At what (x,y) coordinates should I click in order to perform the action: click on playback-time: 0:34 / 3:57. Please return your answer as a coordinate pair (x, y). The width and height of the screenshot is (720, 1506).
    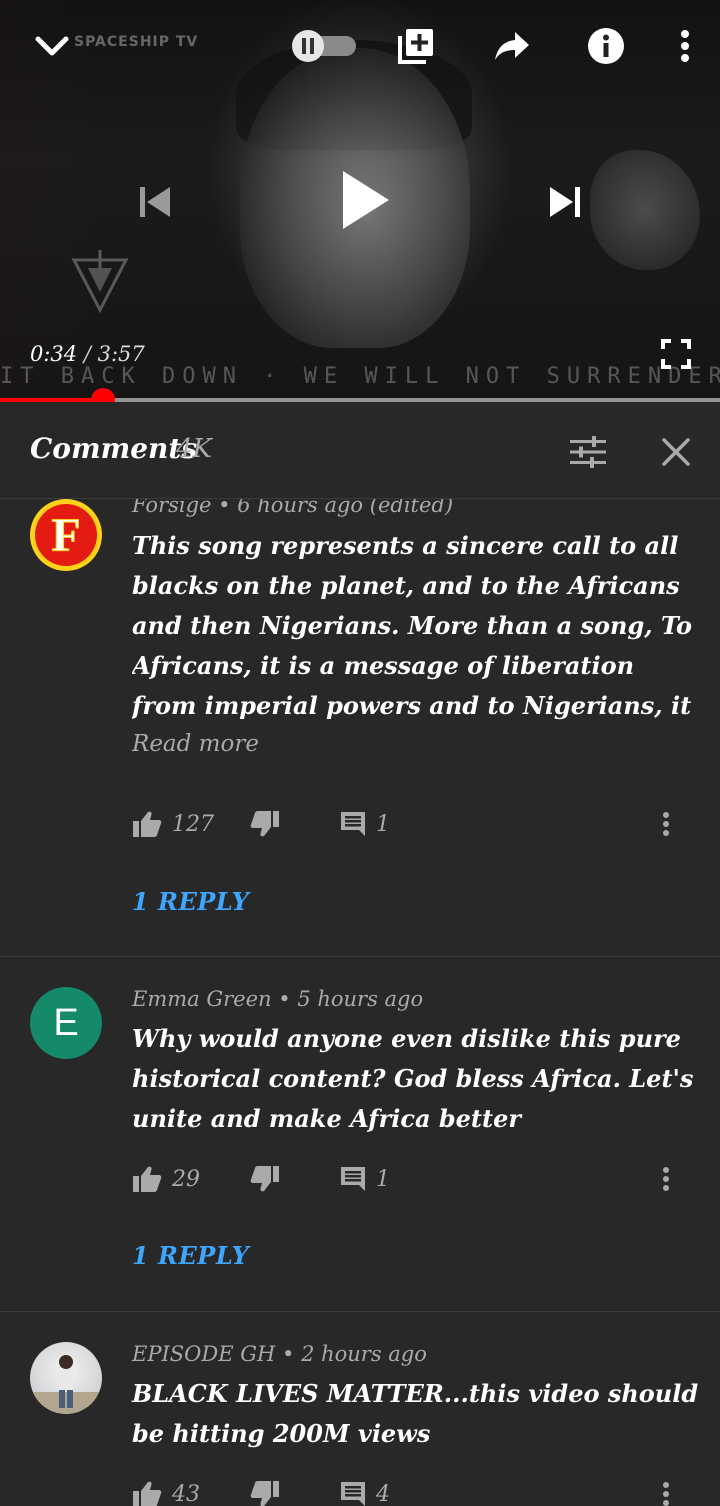
    Looking at the image, I should click on (87, 354).